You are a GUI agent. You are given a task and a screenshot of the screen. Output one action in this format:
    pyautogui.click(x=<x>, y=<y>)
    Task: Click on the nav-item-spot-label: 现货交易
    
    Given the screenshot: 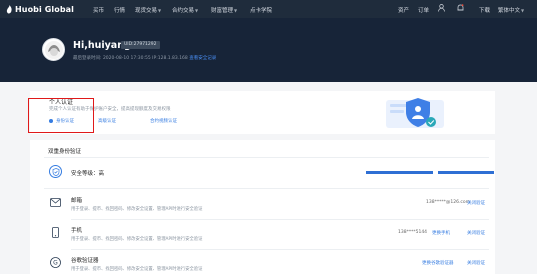 What is the action you would take?
    pyautogui.click(x=146, y=11)
    